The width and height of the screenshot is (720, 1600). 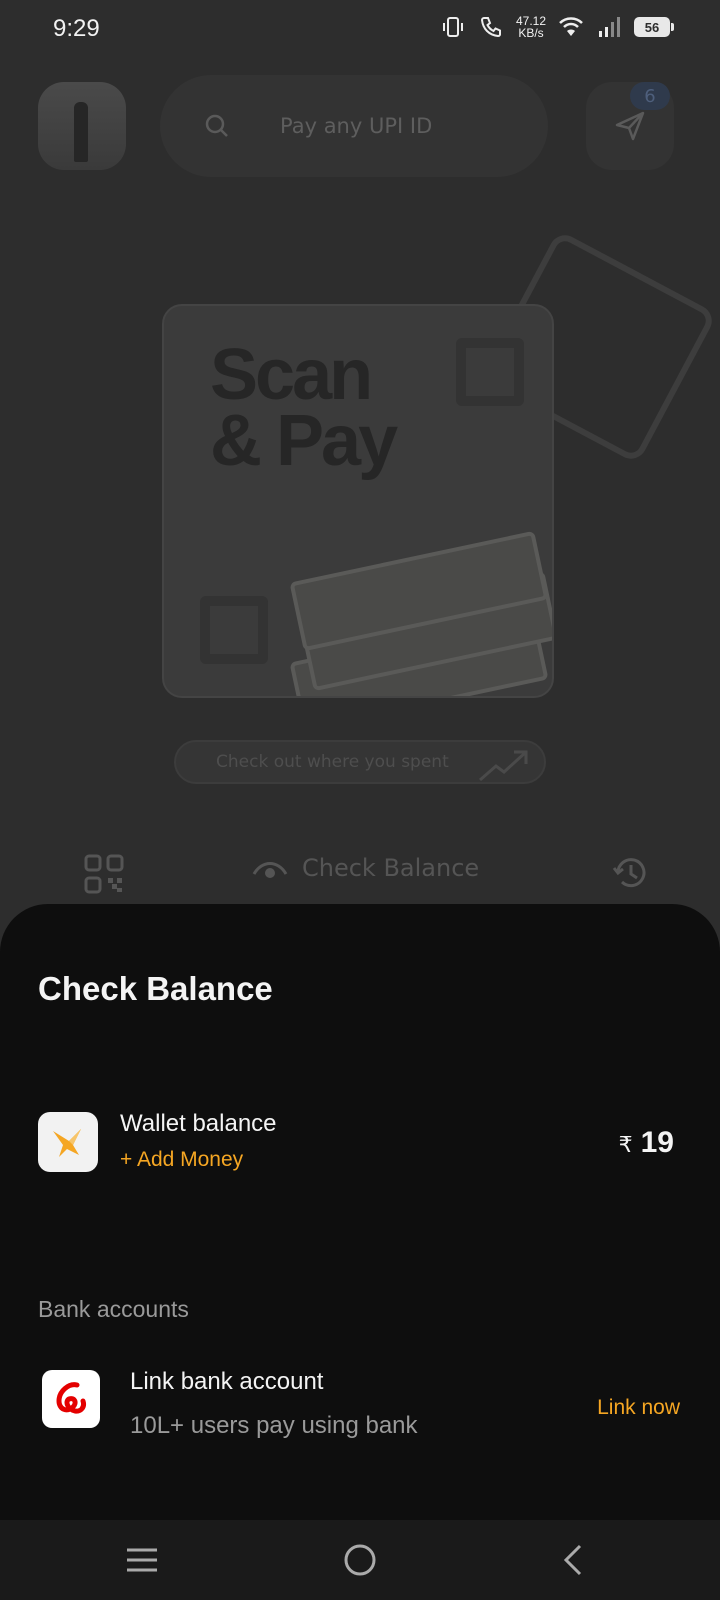 I want to click on call-icon, so click(x=490, y=27).